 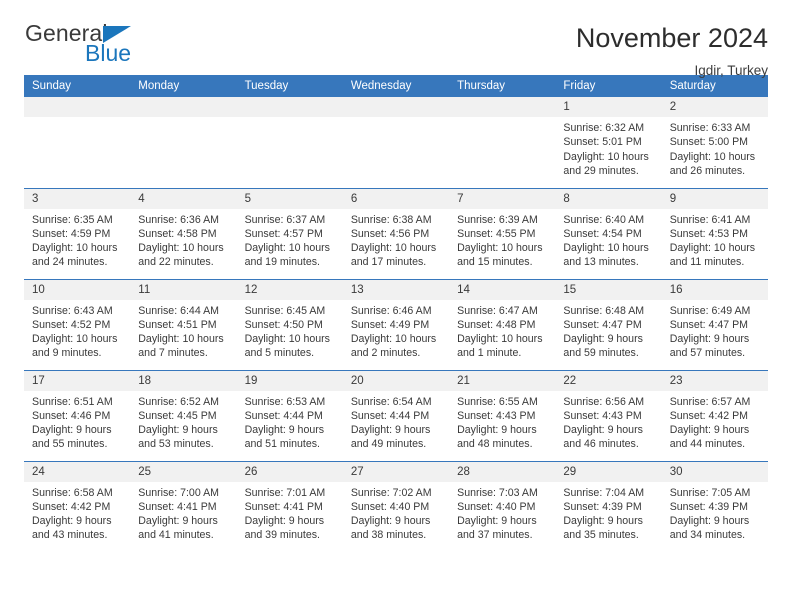 What do you see at coordinates (289, 107) in the screenshot?
I see `day-number` at bounding box center [289, 107].